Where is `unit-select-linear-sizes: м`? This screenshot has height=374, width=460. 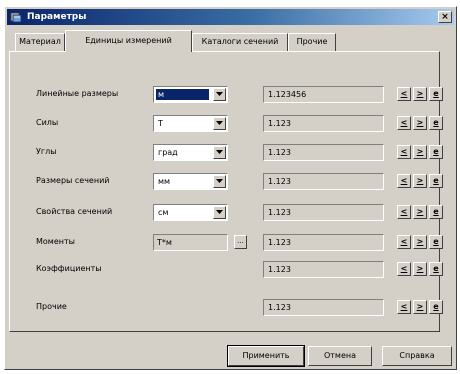 unit-select-linear-sizes: м is located at coordinates (190, 94).